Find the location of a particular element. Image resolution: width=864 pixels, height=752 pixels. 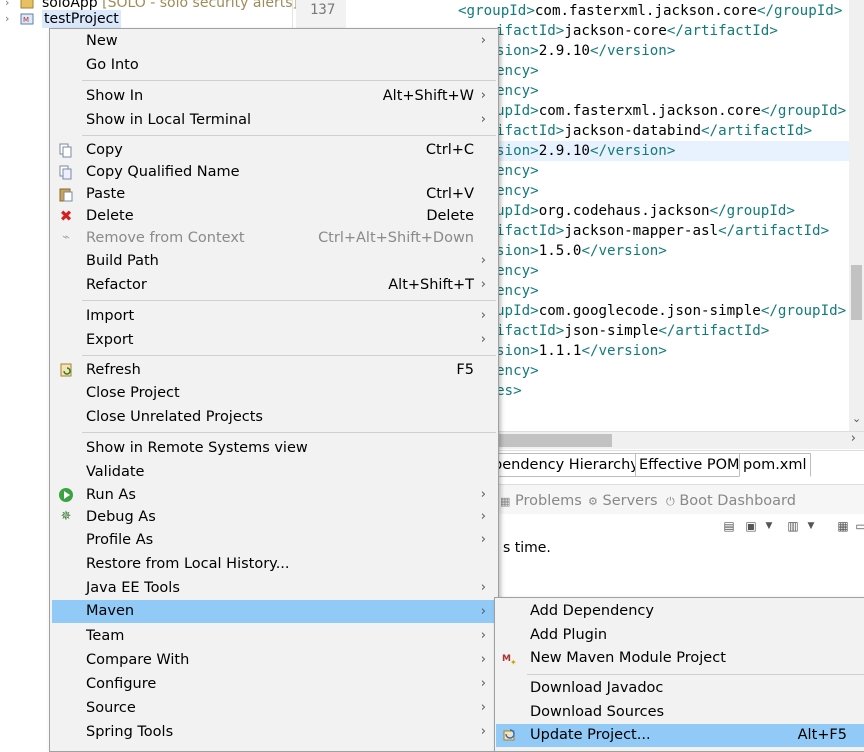

pin-icon: ▤ is located at coordinates (729, 526).